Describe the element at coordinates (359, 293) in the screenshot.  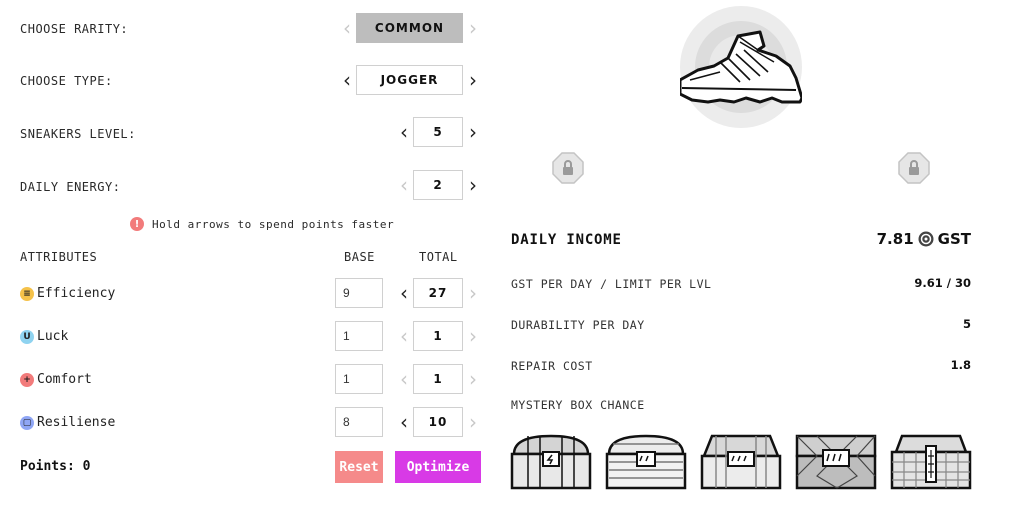
I see `efficiency-base-input: 9` at that location.